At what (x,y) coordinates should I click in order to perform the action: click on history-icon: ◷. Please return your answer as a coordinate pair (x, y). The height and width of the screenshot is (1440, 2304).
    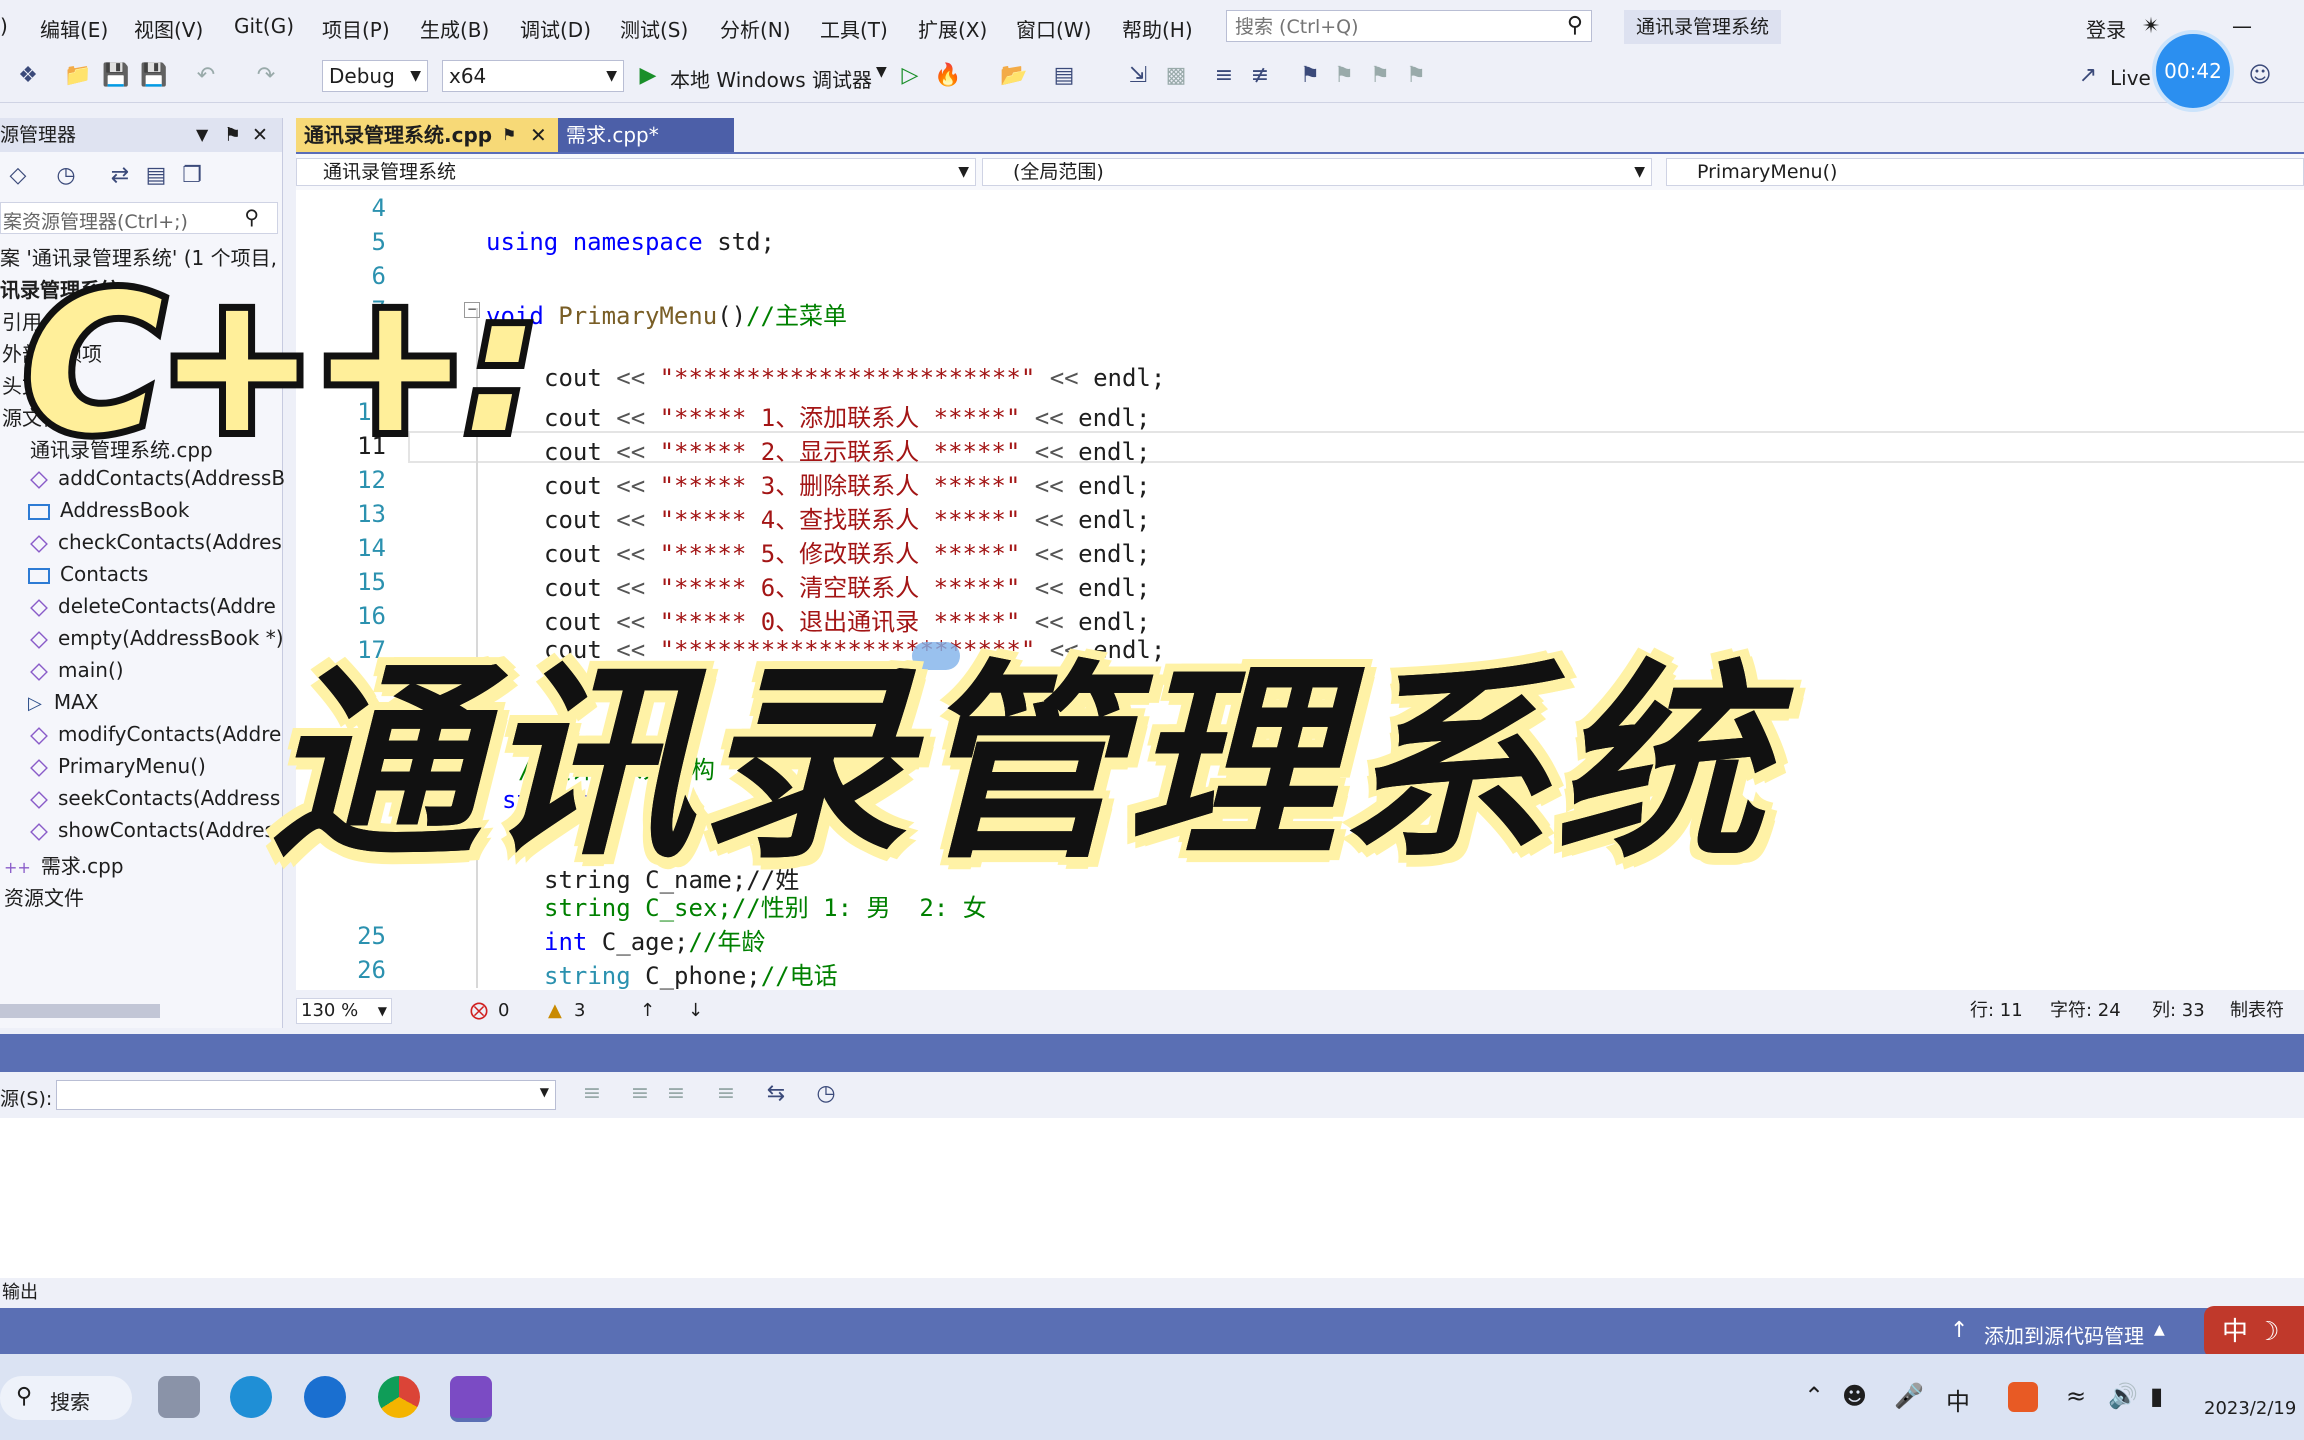
    Looking at the image, I should click on (66, 176).